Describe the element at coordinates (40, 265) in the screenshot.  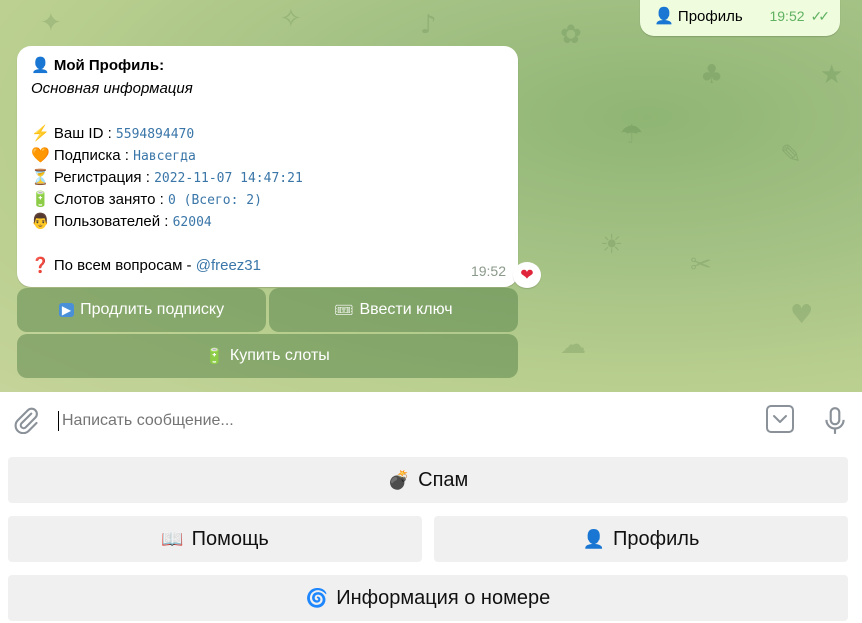
I see `question-icon: ❓` at that location.